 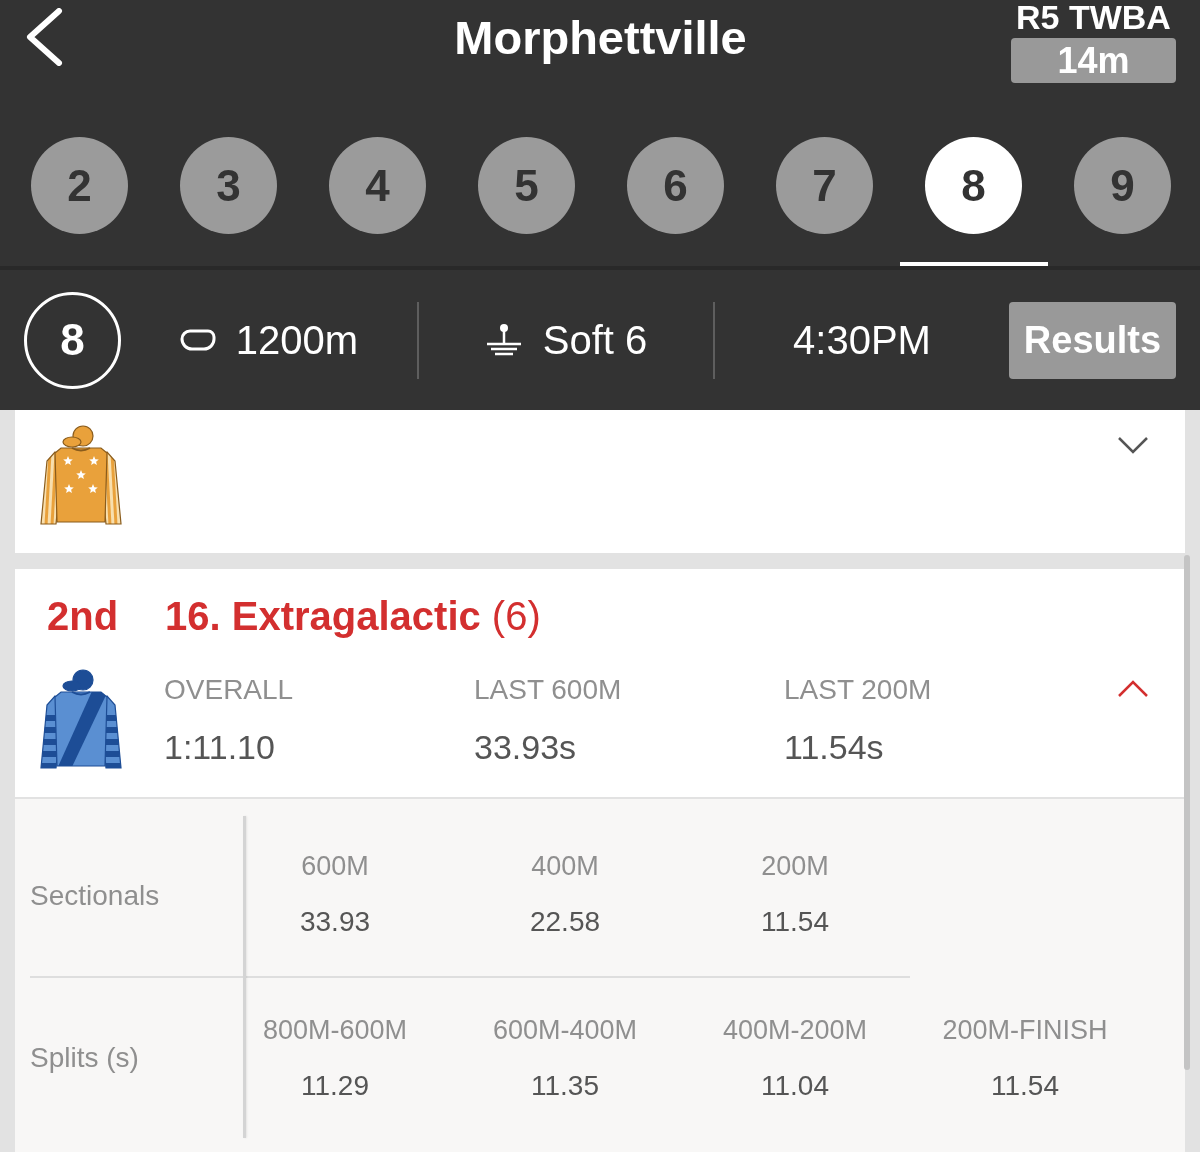 What do you see at coordinates (503, 340) in the screenshot?
I see `ground-icon` at bounding box center [503, 340].